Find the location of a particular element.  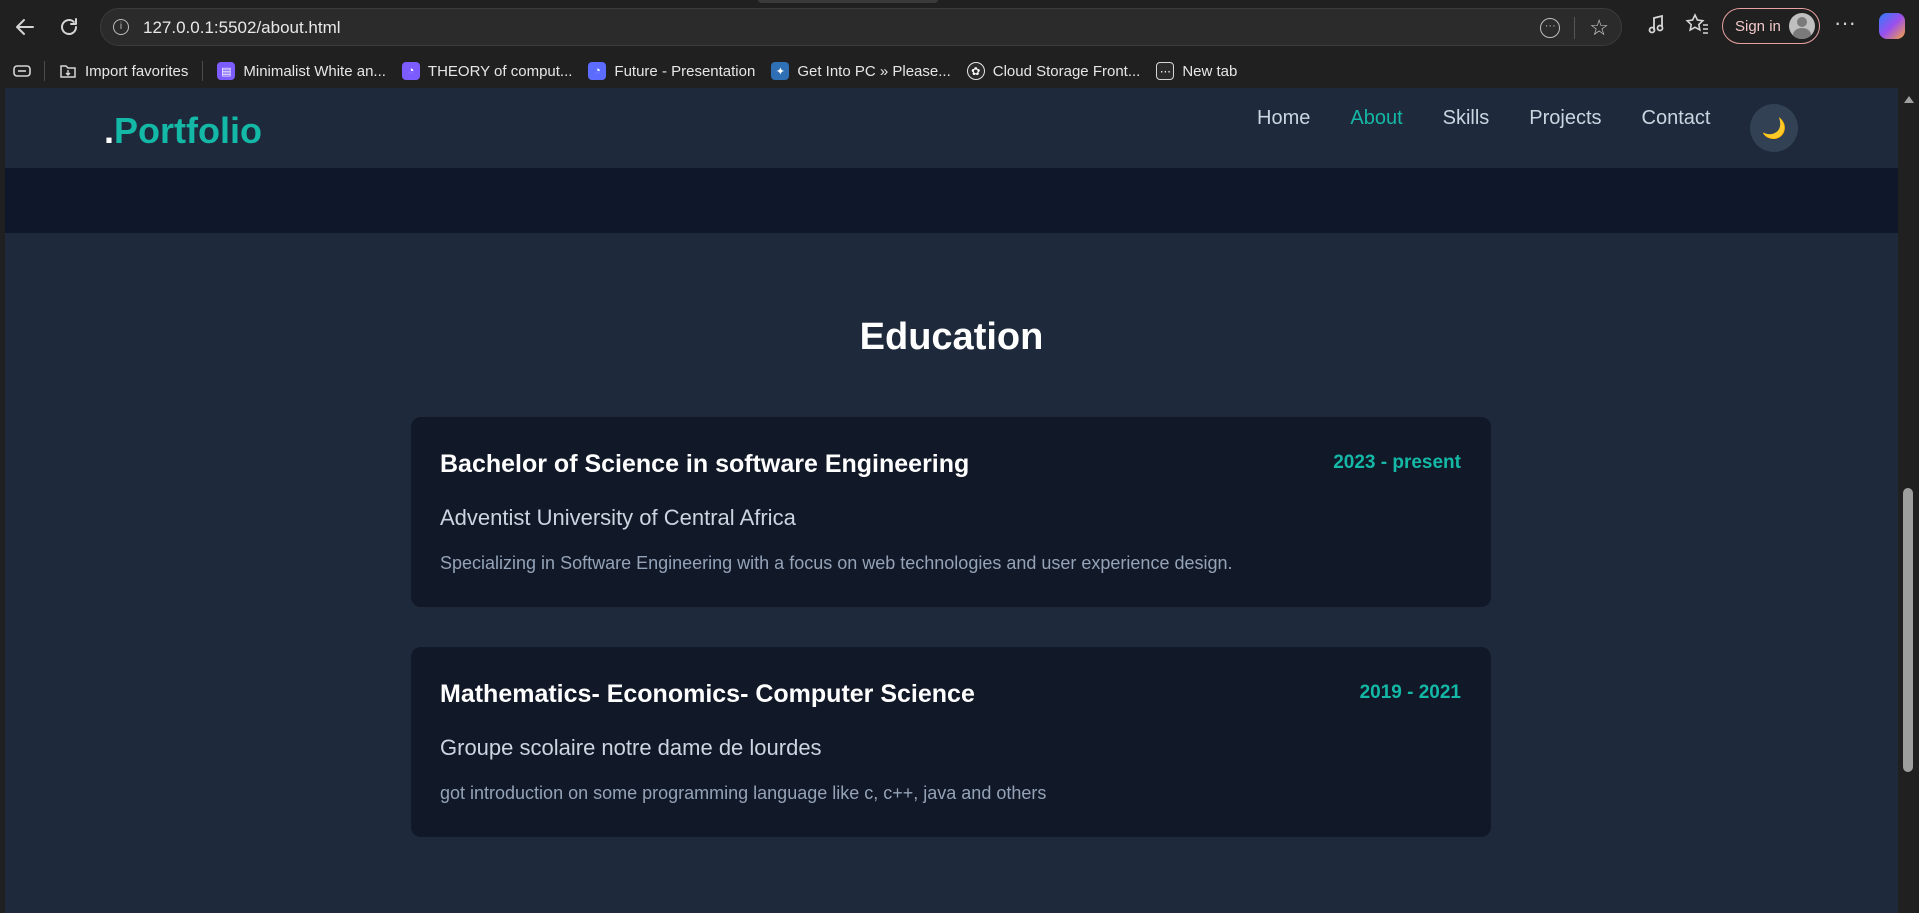

scrollbar-thumb is located at coordinates (1908, 630).